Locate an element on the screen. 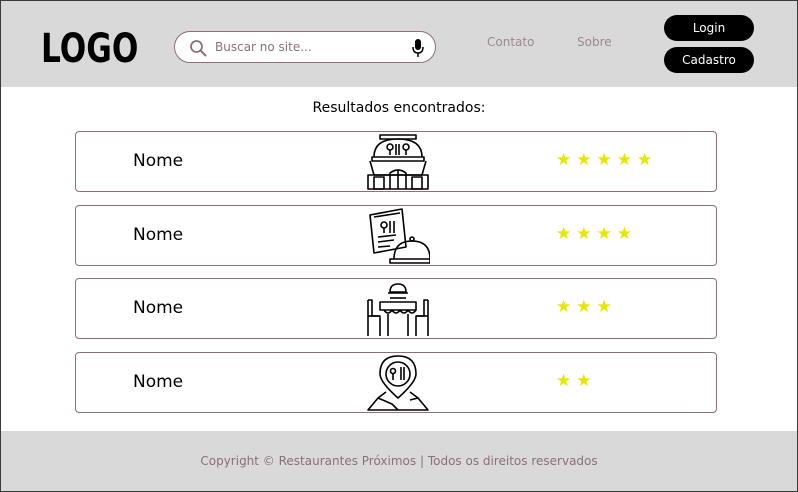 This screenshot has height=492, width=798. restaurant-building-icon is located at coordinates (398, 162).